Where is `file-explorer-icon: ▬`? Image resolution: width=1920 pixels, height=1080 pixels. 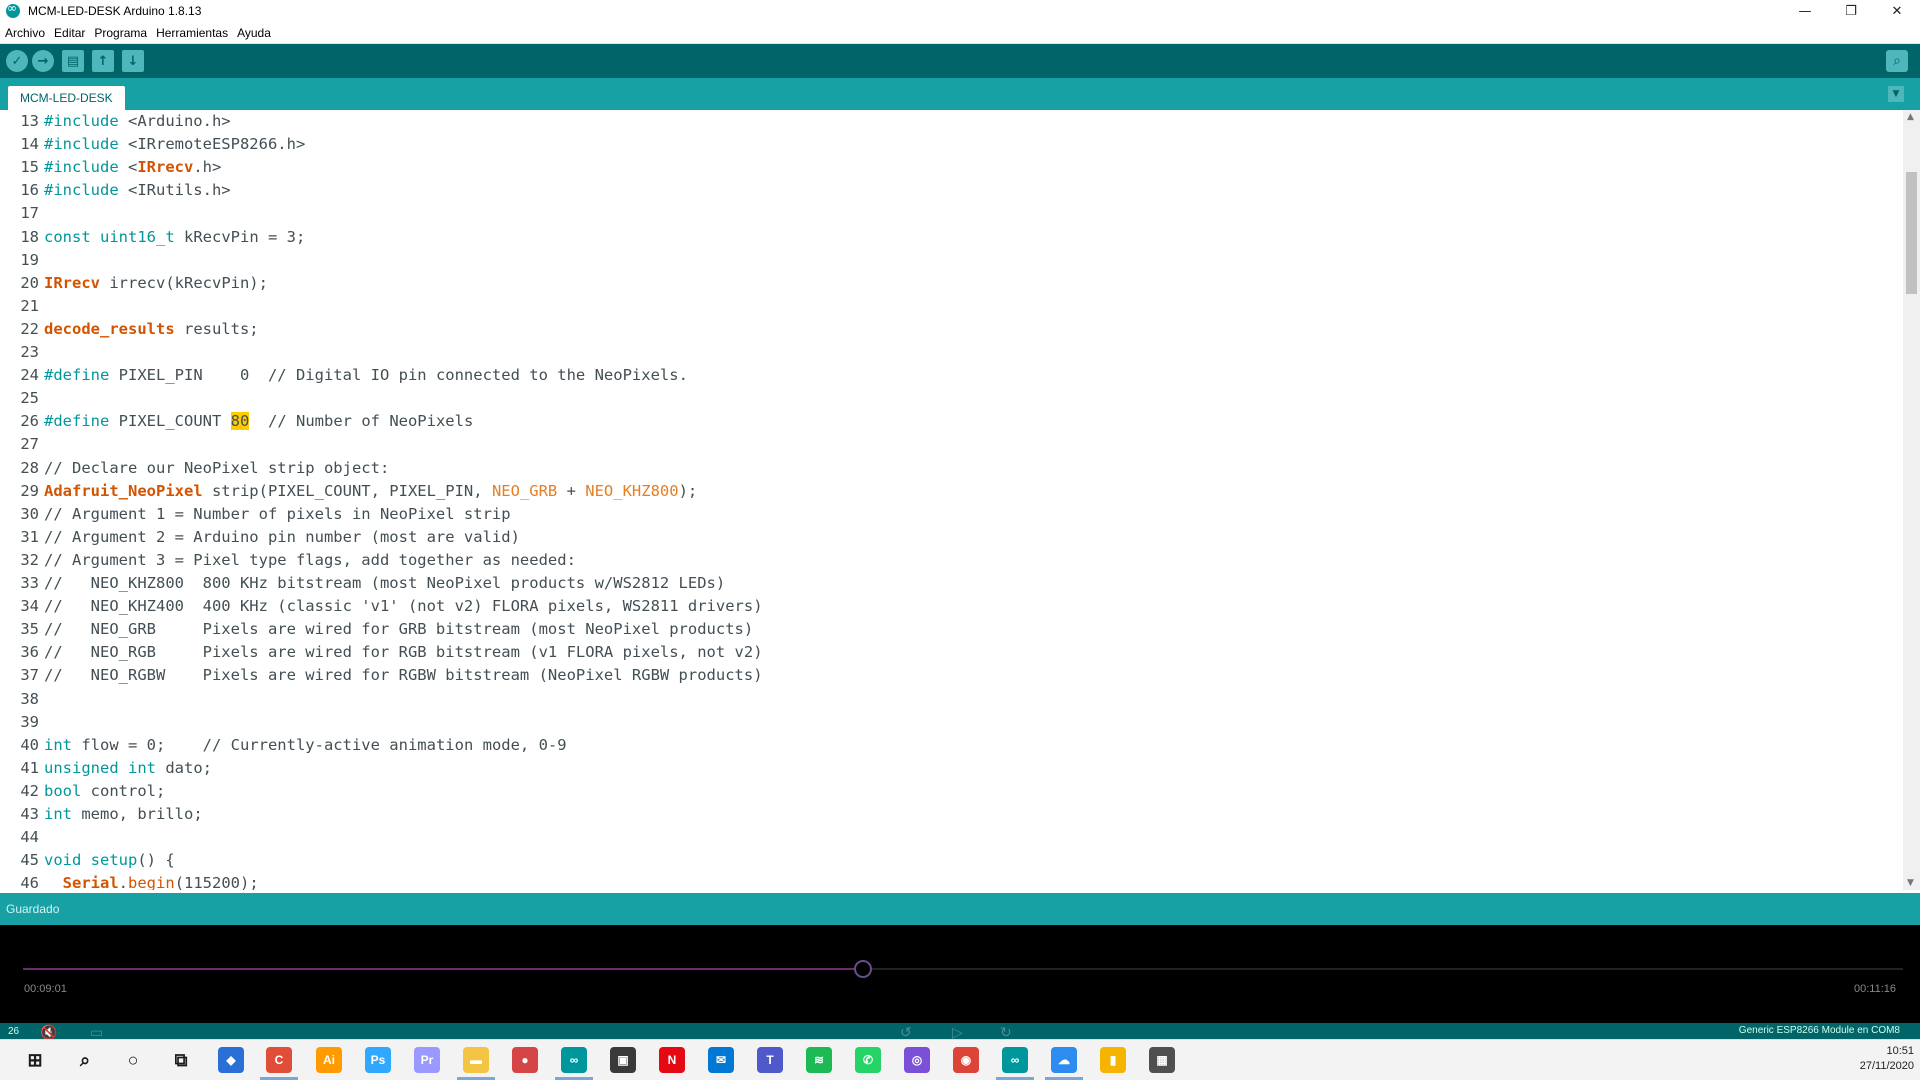
file-explorer-icon: ▬ is located at coordinates (476, 1060).